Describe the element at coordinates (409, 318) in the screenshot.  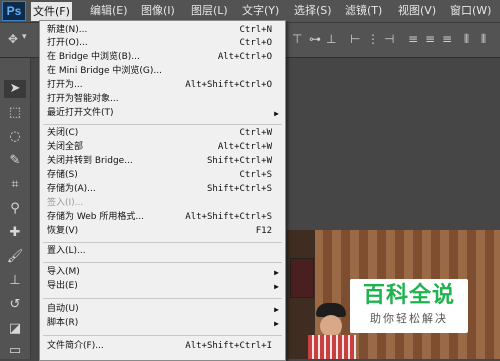
I see `watermark-subtitle: 助你轻松解决` at that location.